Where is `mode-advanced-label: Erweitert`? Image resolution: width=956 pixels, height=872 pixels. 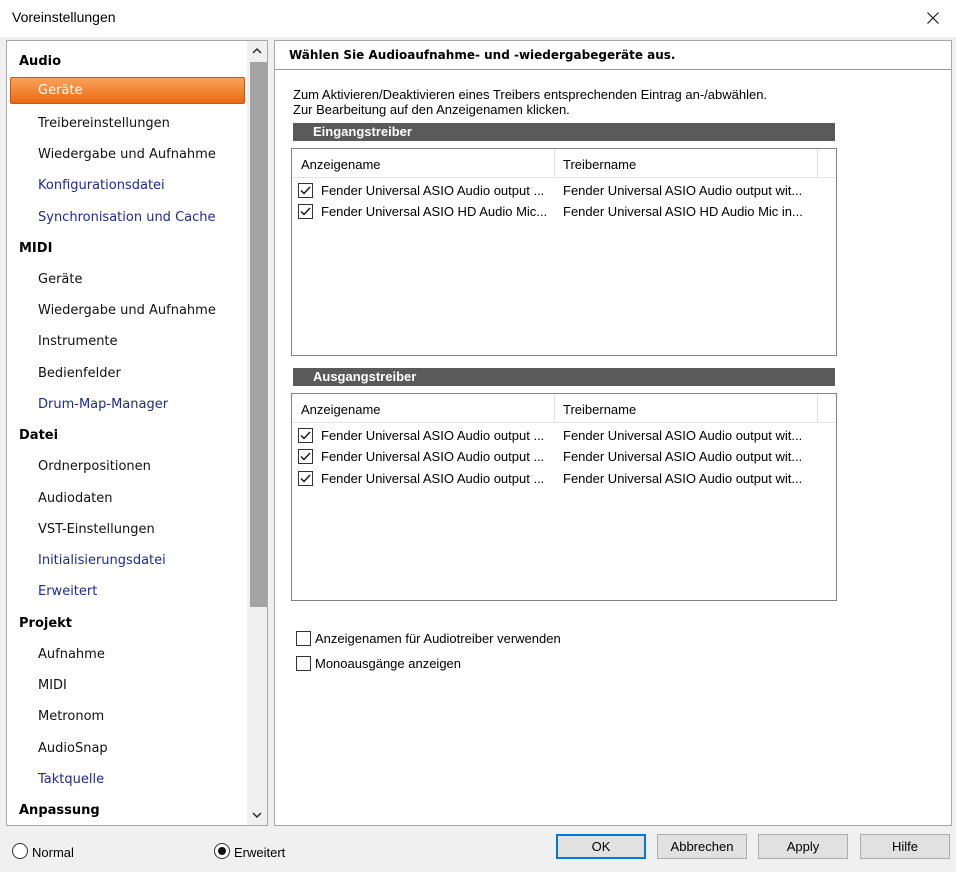 mode-advanced-label: Erweitert is located at coordinates (259, 852).